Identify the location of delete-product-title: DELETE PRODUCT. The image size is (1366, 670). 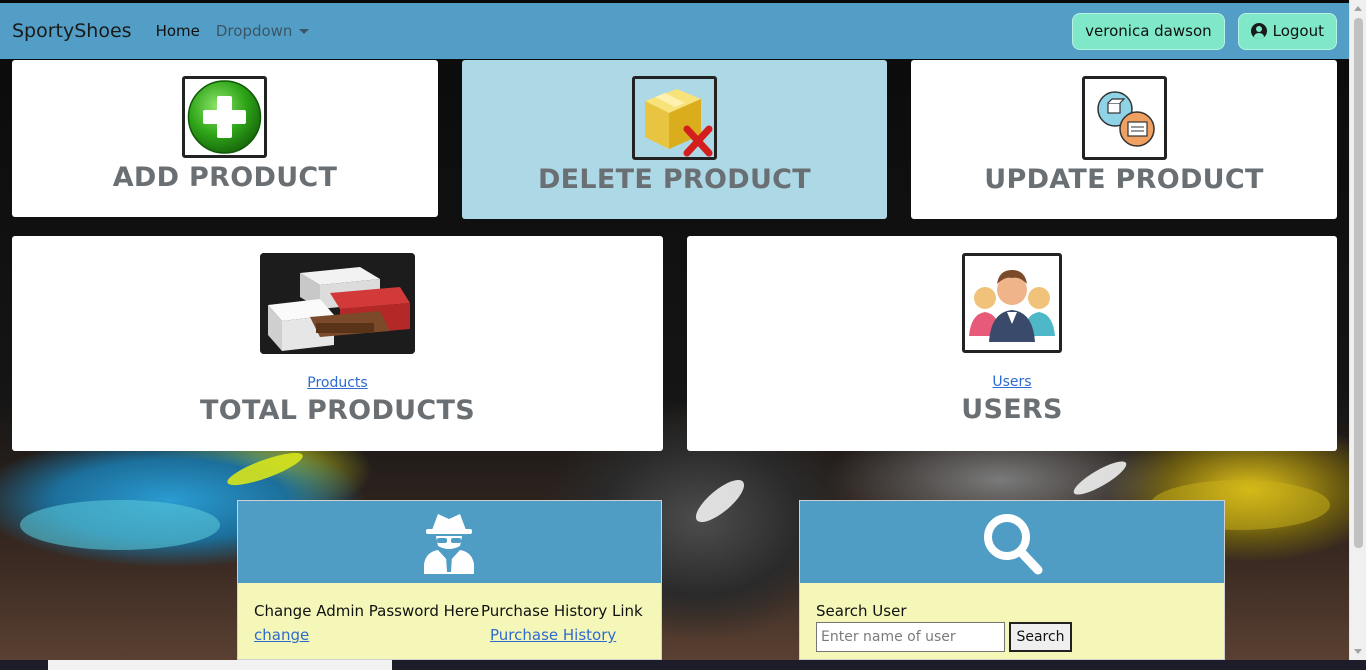
(674, 179).